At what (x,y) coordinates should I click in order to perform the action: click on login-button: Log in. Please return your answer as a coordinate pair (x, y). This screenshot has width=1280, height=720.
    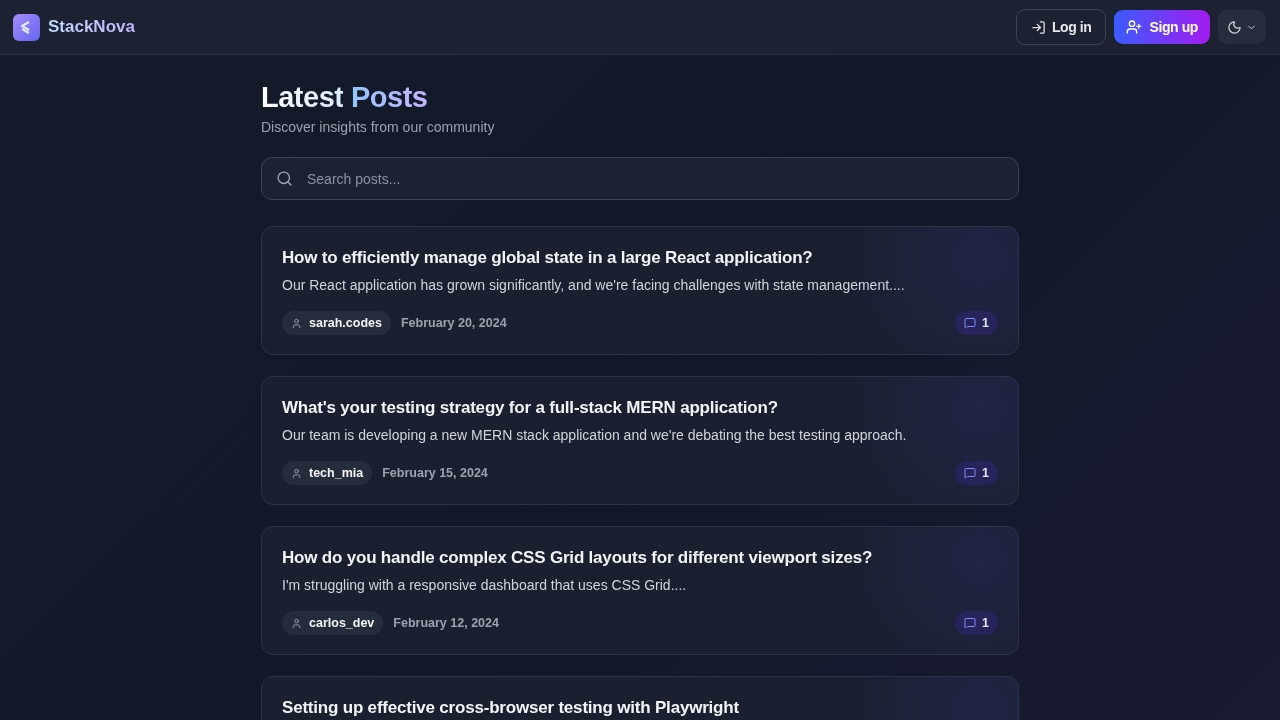
    Looking at the image, I should click on (1061, 27).